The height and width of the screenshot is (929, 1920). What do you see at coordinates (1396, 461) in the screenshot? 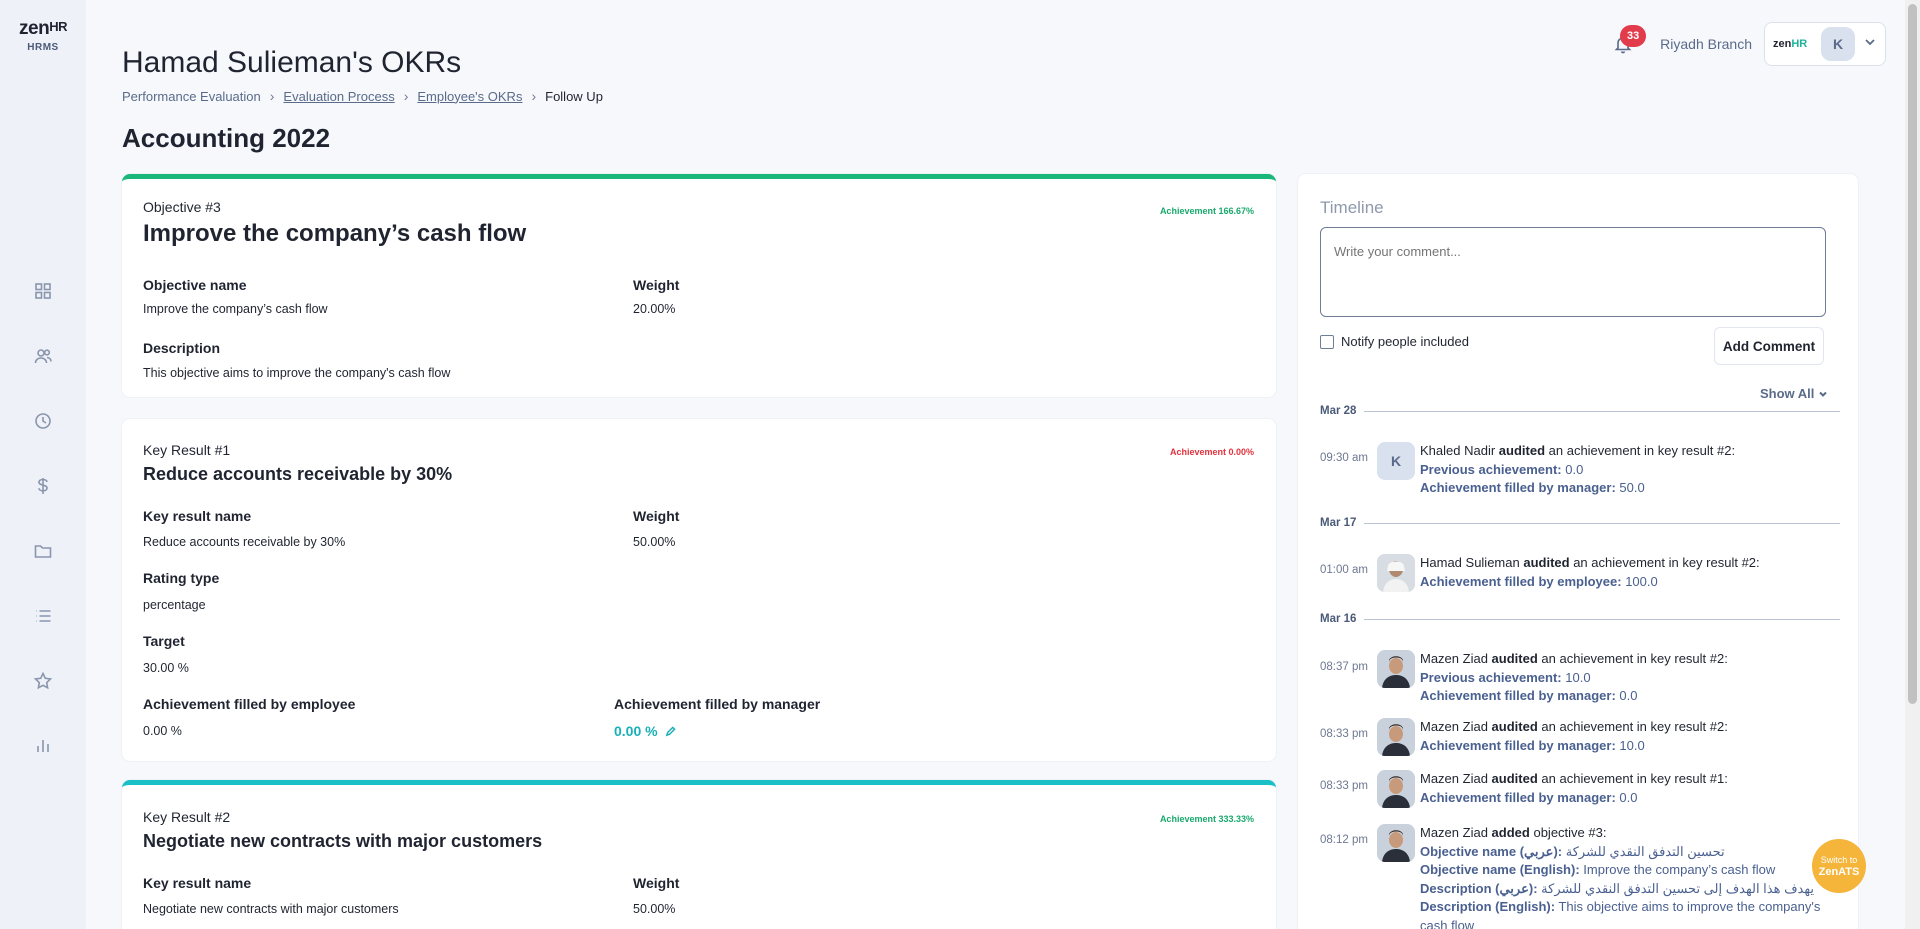
I see `avatar: K` at bounding box center [1396, 461].